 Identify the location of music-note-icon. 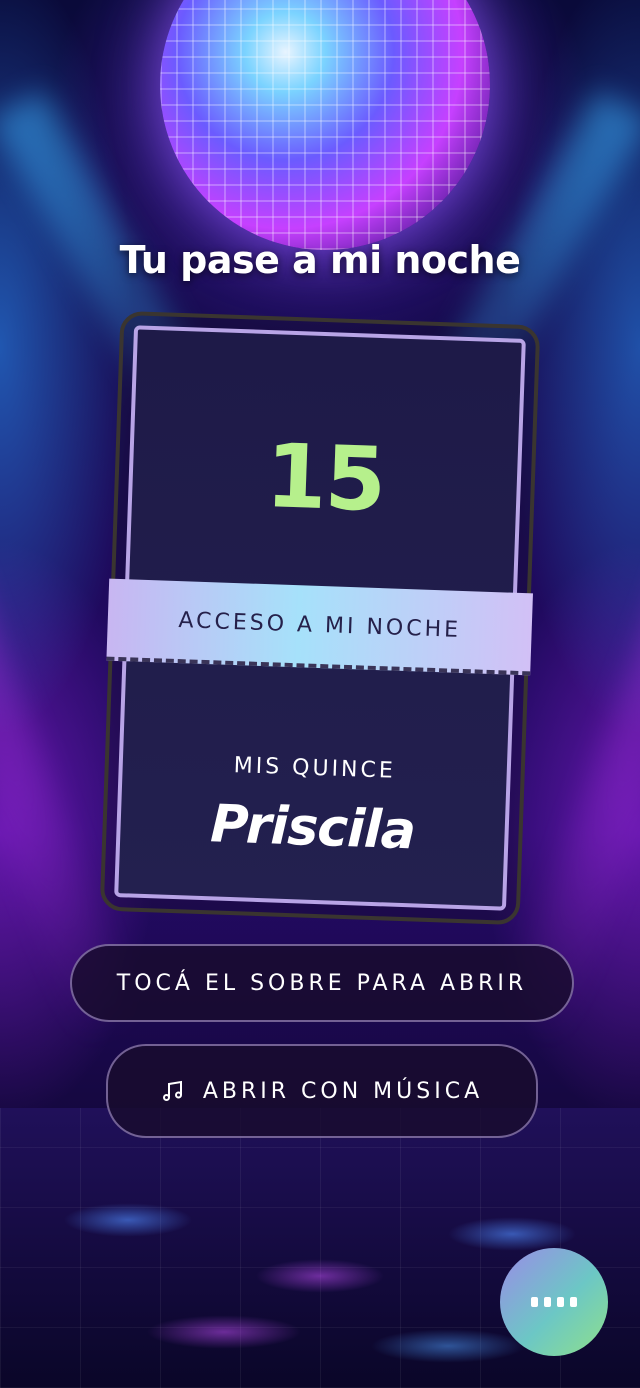
(172, 1090).